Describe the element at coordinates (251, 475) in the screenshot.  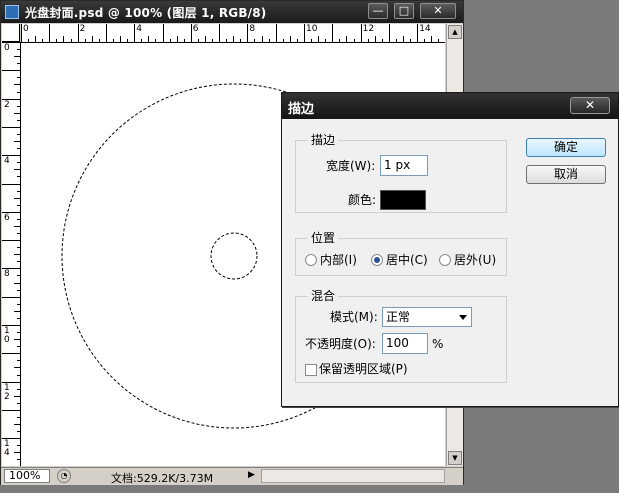
I see `status-menu-arrow-icon: ▶` at that location.